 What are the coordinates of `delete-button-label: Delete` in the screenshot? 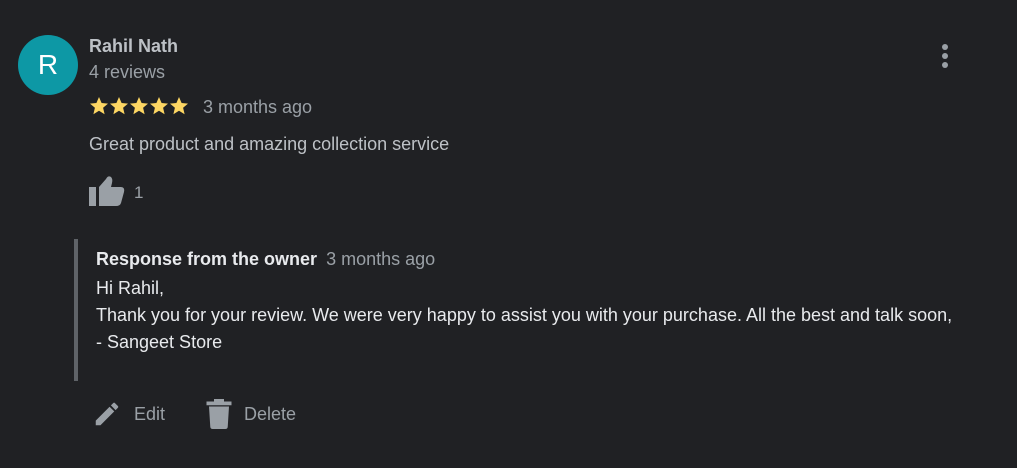 It's located at (270, 413).